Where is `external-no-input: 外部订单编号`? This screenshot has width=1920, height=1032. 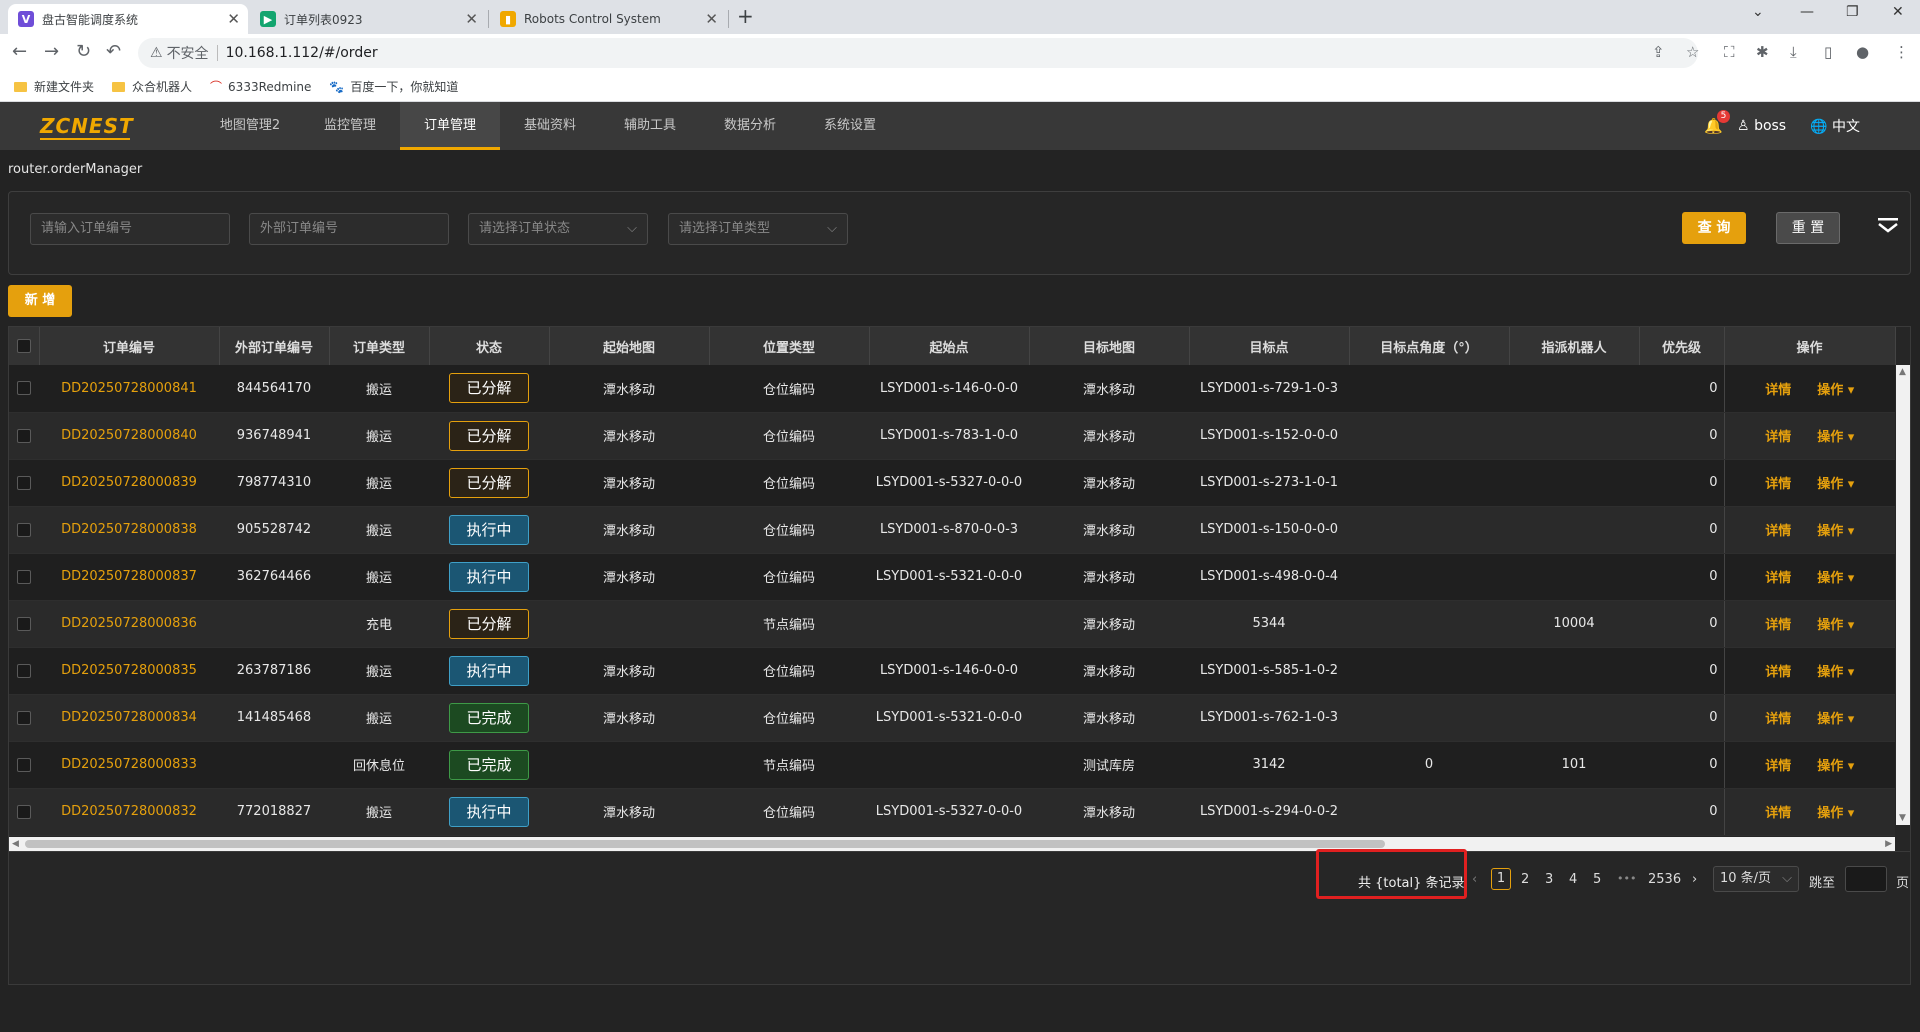 external-no-input: 外部订单编号 is located at coordinates (349, 229).